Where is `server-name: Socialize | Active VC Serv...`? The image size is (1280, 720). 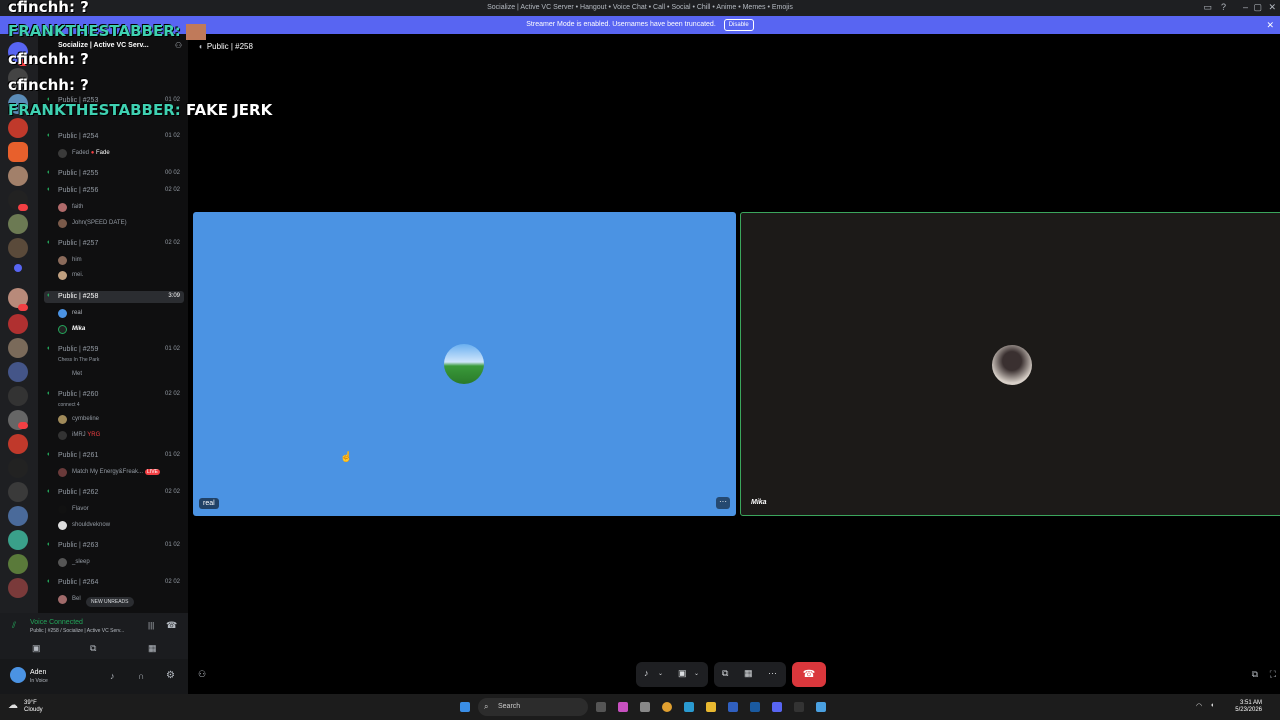 server-name: Socialize | Active VC Serv... is located at coordinates (103, 45).